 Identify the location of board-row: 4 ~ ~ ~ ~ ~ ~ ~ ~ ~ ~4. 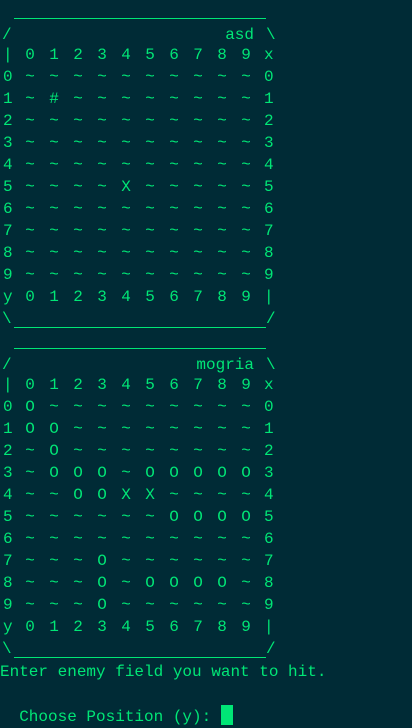
(145, 165).